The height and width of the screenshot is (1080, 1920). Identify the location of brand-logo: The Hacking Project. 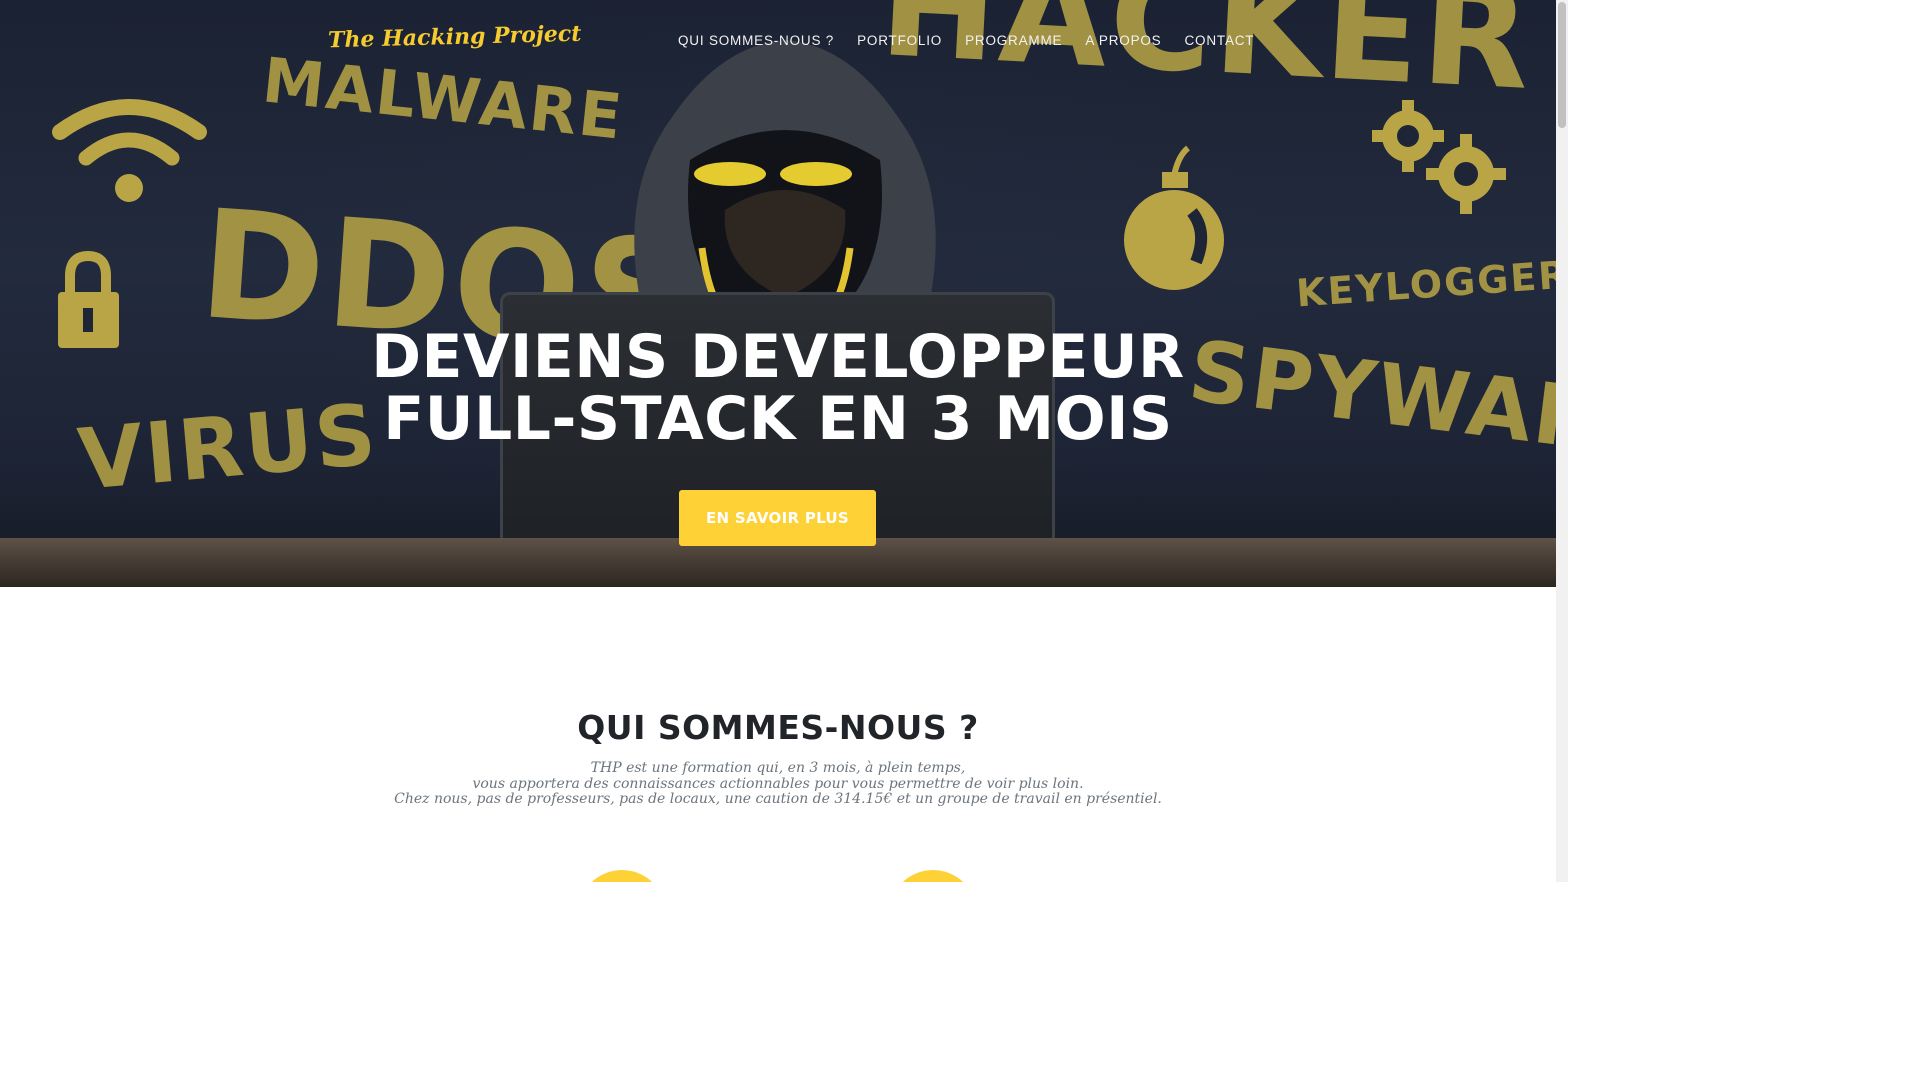
(455, 37).